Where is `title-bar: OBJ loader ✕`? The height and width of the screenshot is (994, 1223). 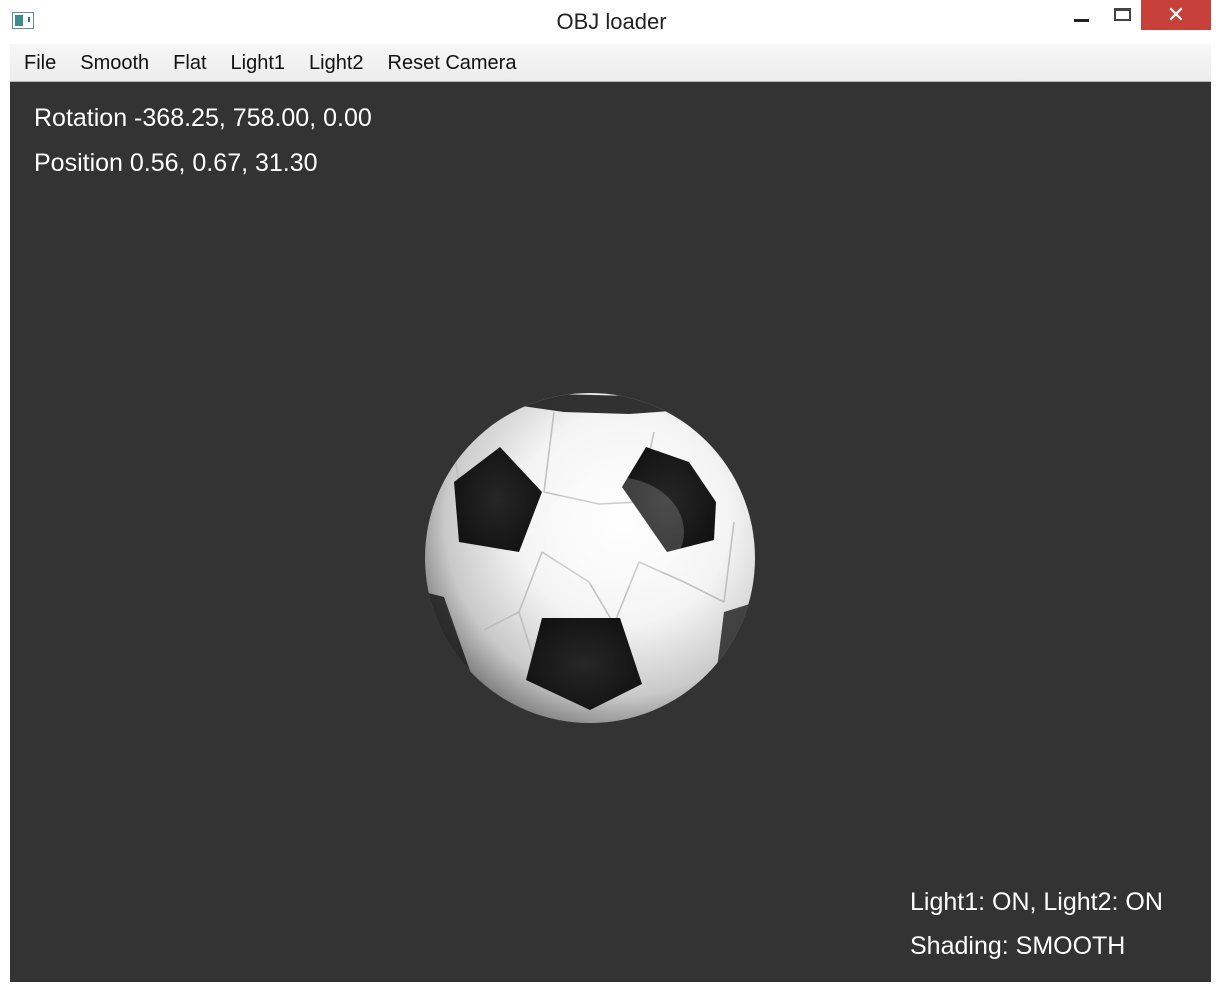 title-bar: OBJ loader ✕ is located at coordinates (611, 22).